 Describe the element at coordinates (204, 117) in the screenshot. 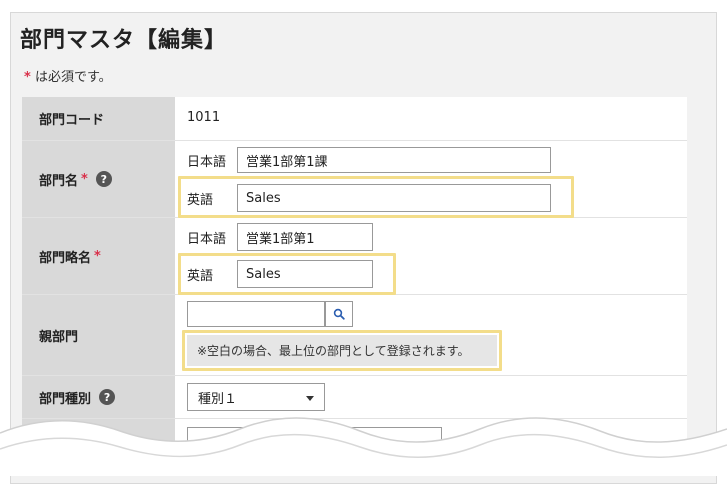

I see `dept-code-value: 1011` at that location.